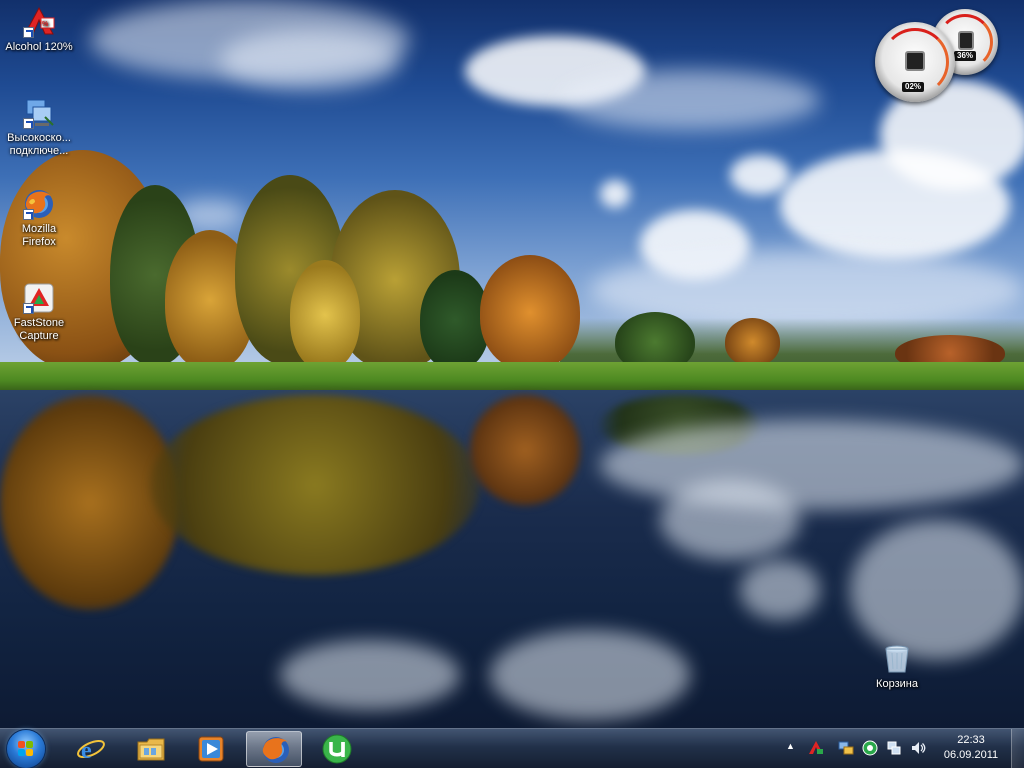  Describe the element at coordinates (1017, 748) in the screenshot. I see `show-desktop-button` at that location.